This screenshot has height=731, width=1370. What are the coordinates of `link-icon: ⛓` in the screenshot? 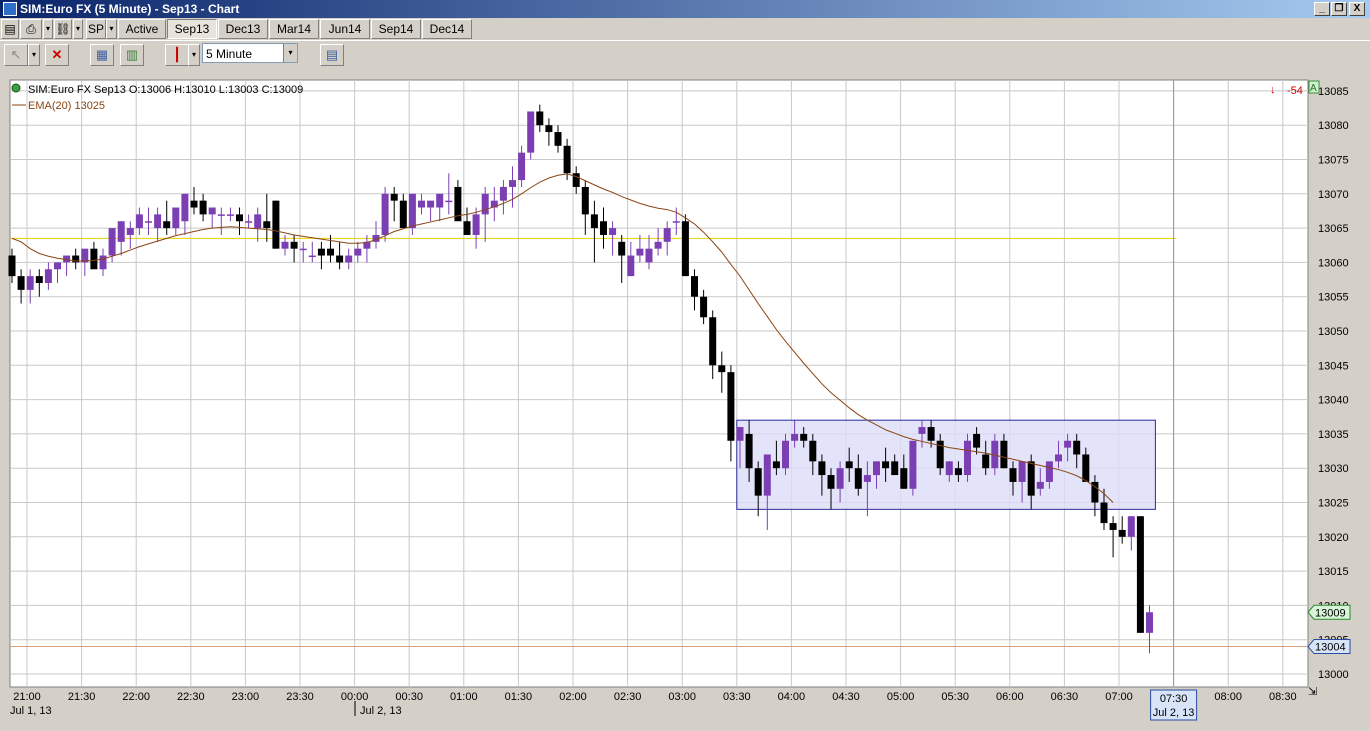 It's located at (63, 29).